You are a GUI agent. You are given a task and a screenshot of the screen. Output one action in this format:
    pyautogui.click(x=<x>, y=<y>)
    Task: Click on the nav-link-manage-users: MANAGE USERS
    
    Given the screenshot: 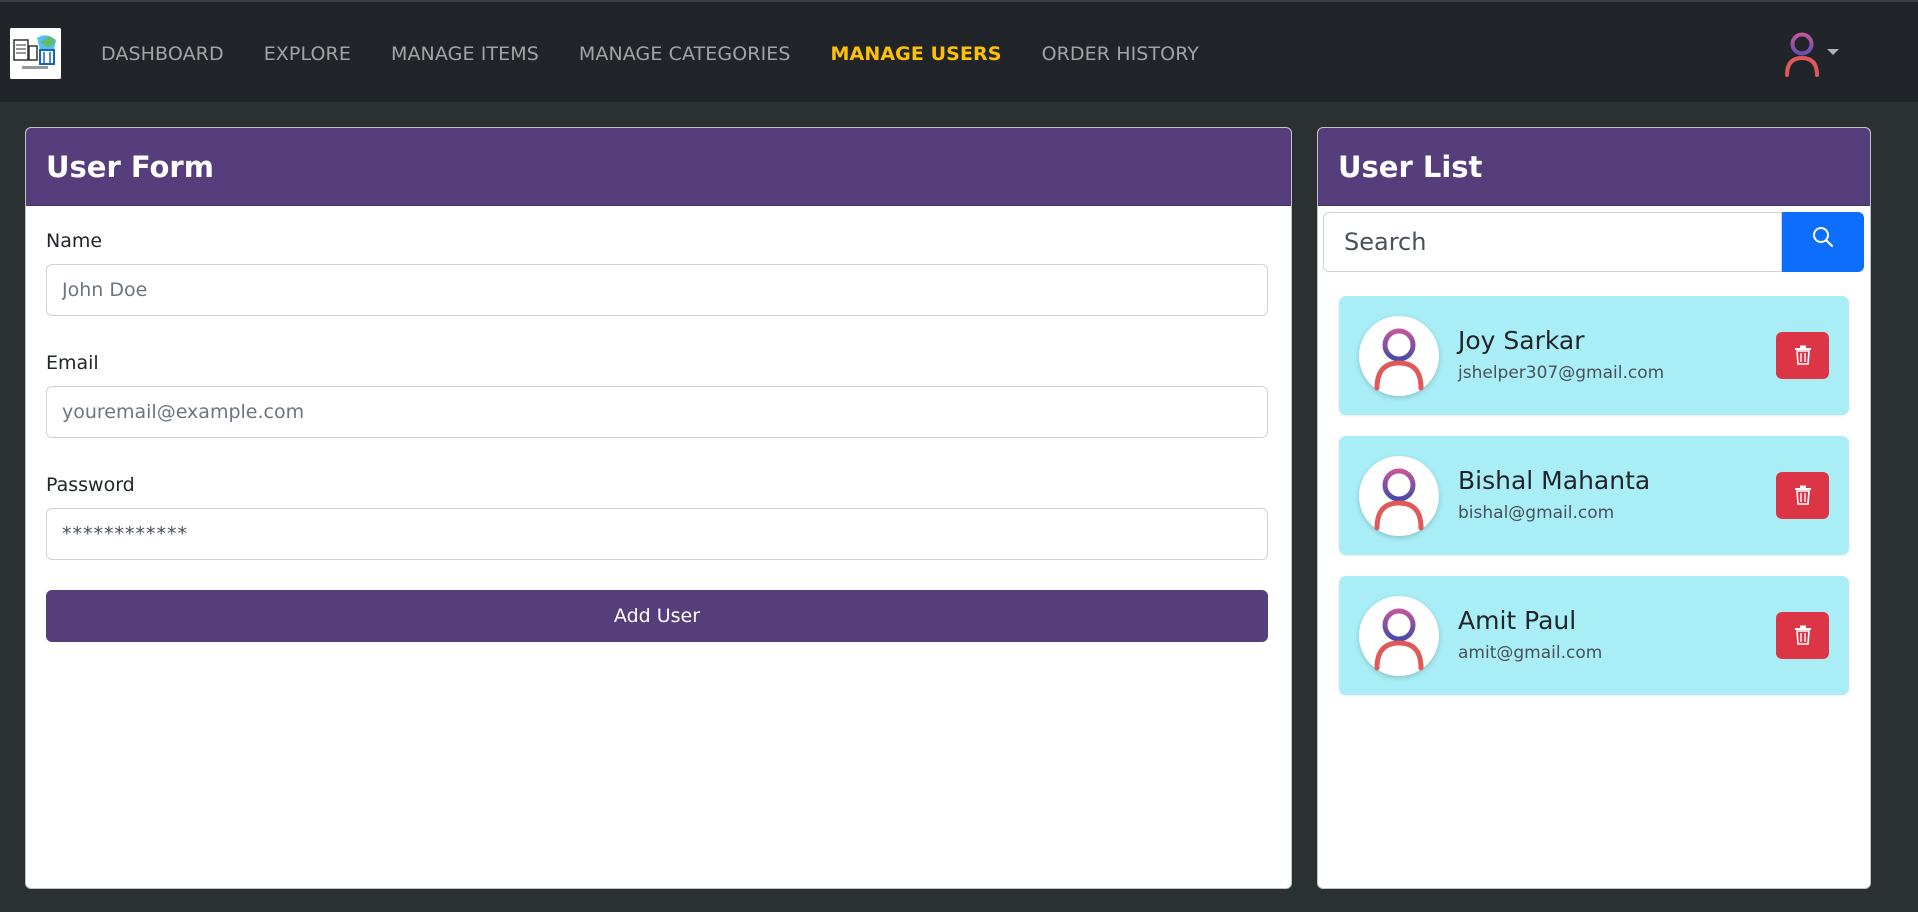 What is the action you would take?
    pyautogui.click(x=916, y=54)
    